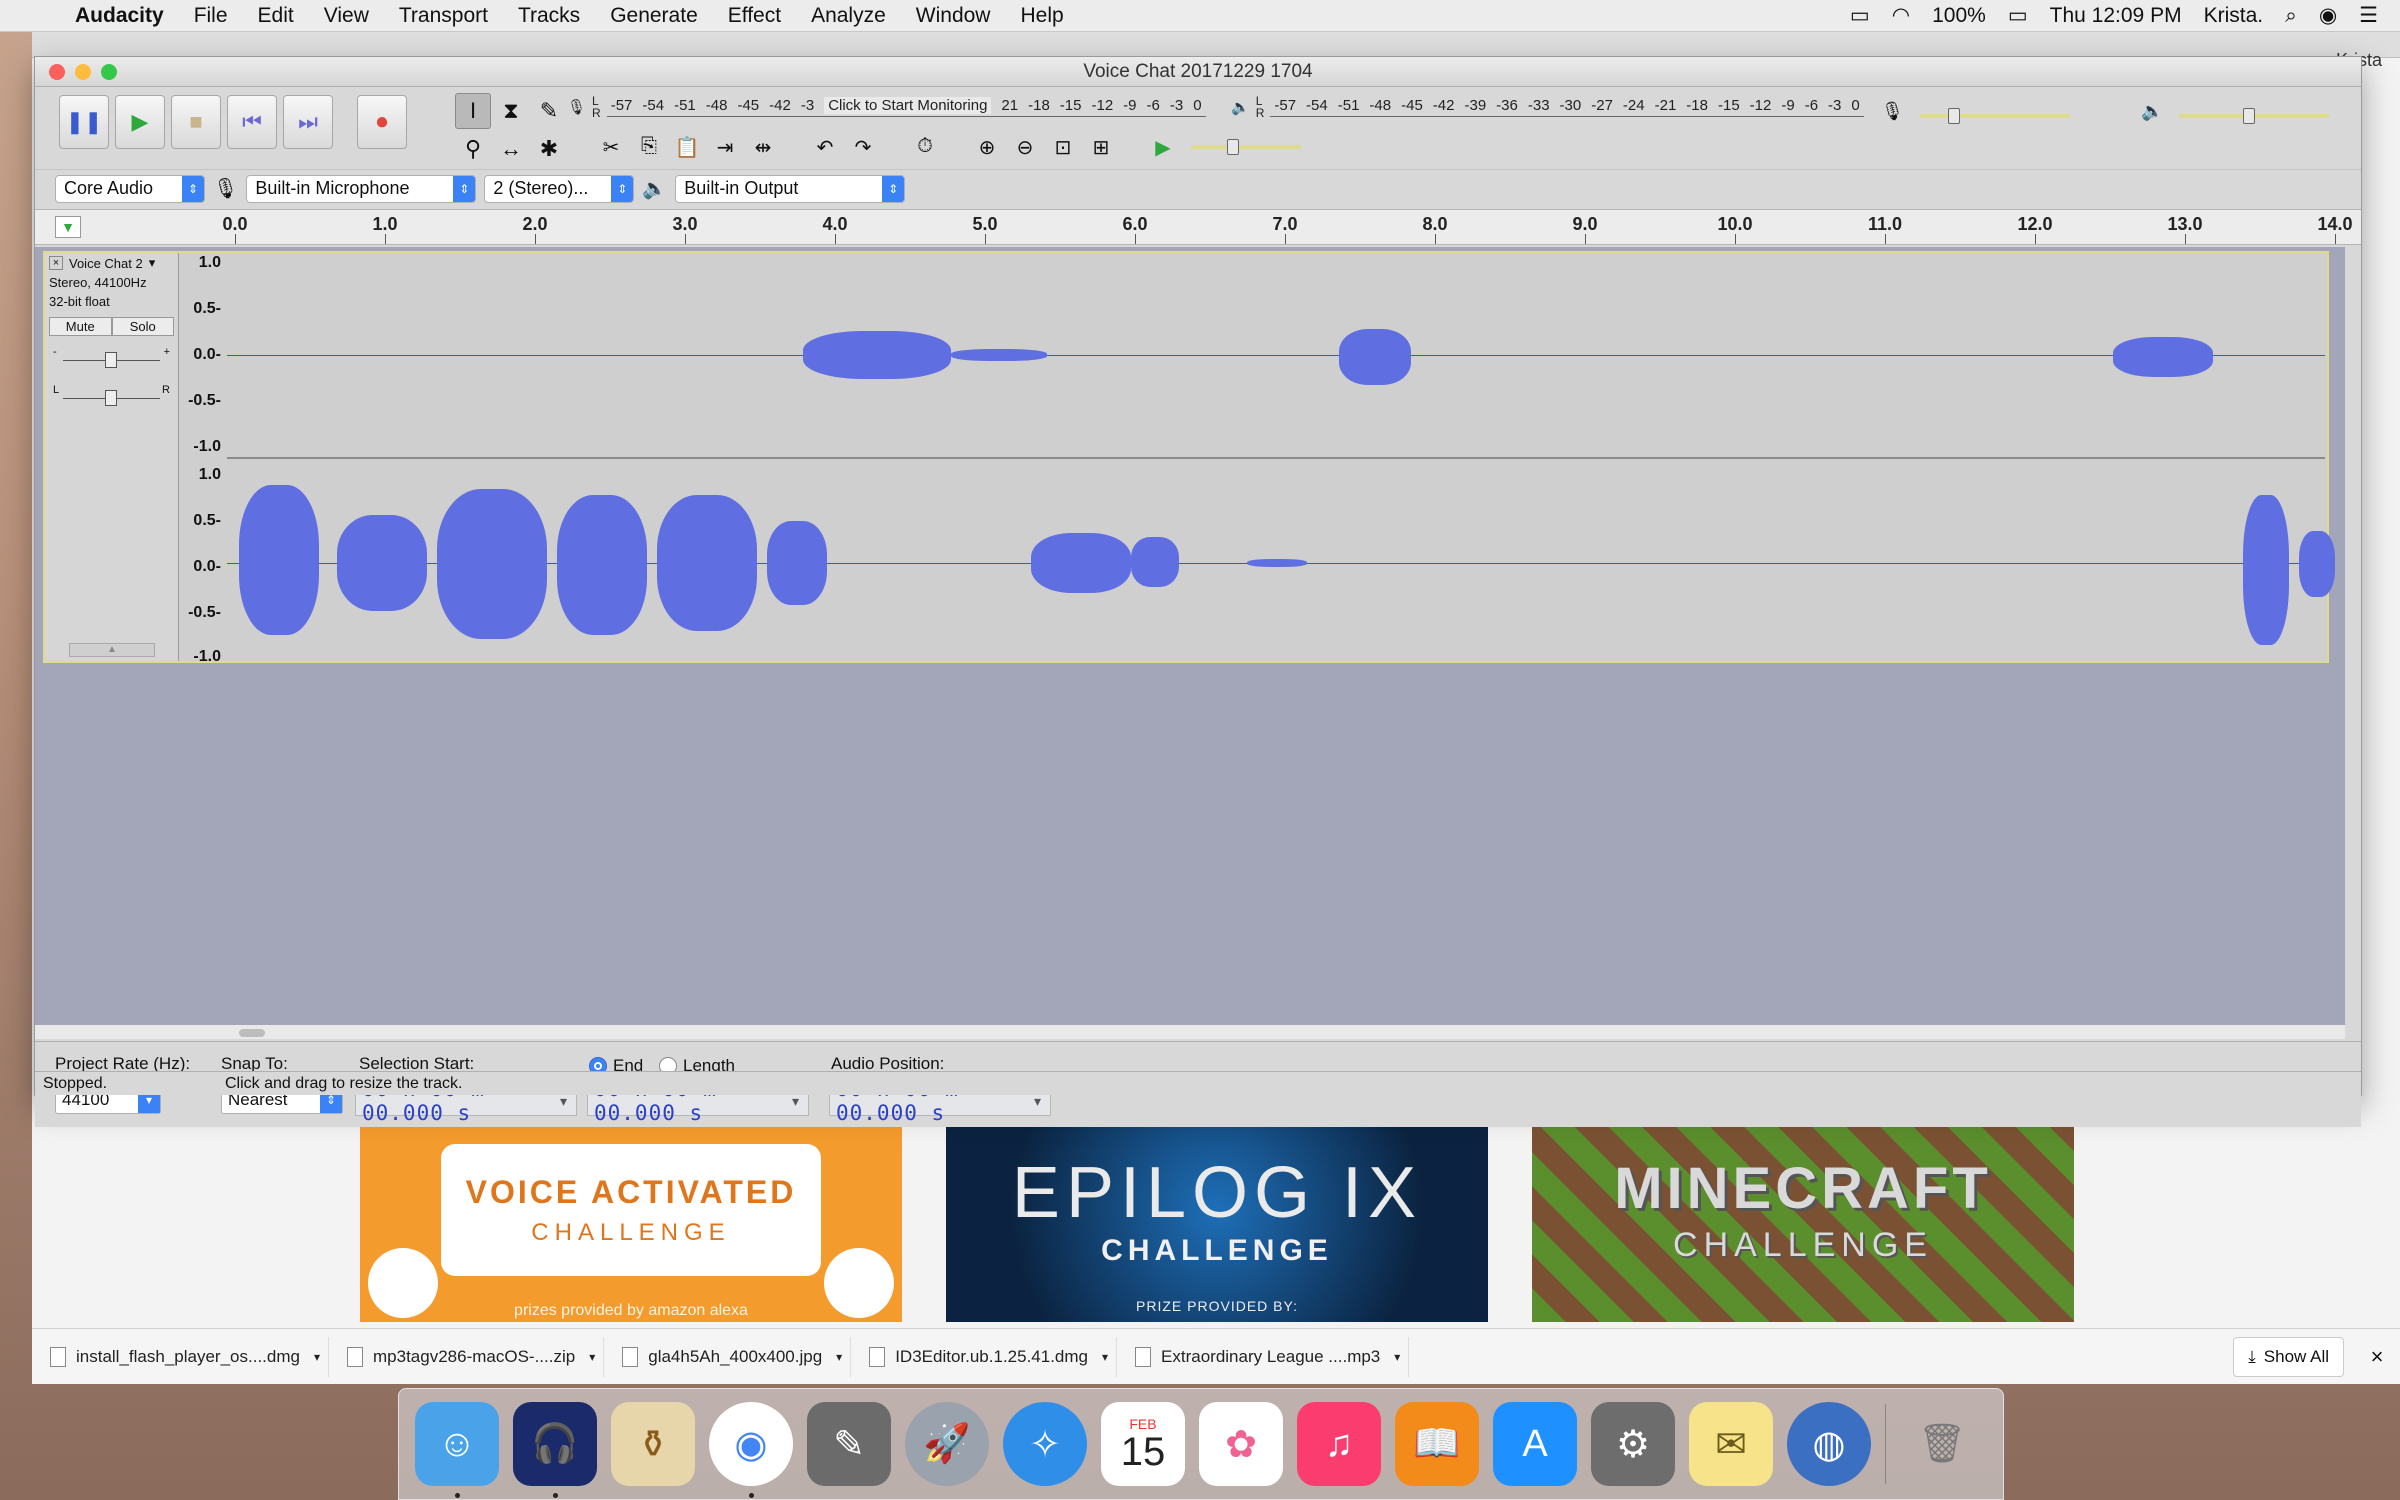 The image size is (2400, 1500). Describe the element at coordinates (925, 147) in the screenshot. I see `sync-lock-icon: ⏱` at that location.